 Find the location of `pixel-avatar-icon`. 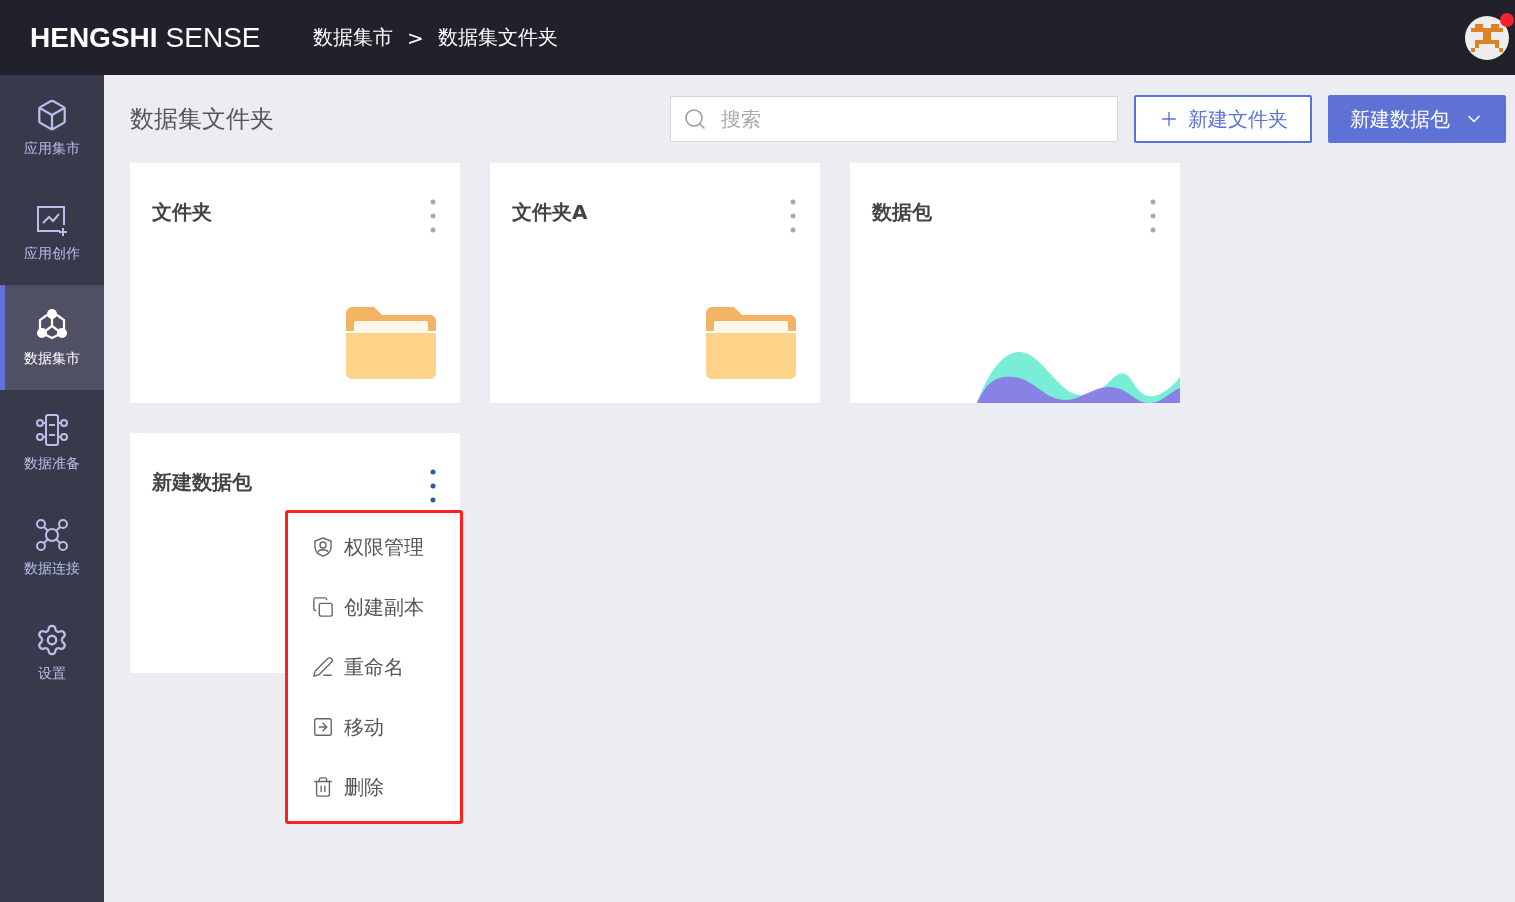

pixel-avatar-icon is located at coordinates (1487, 37).